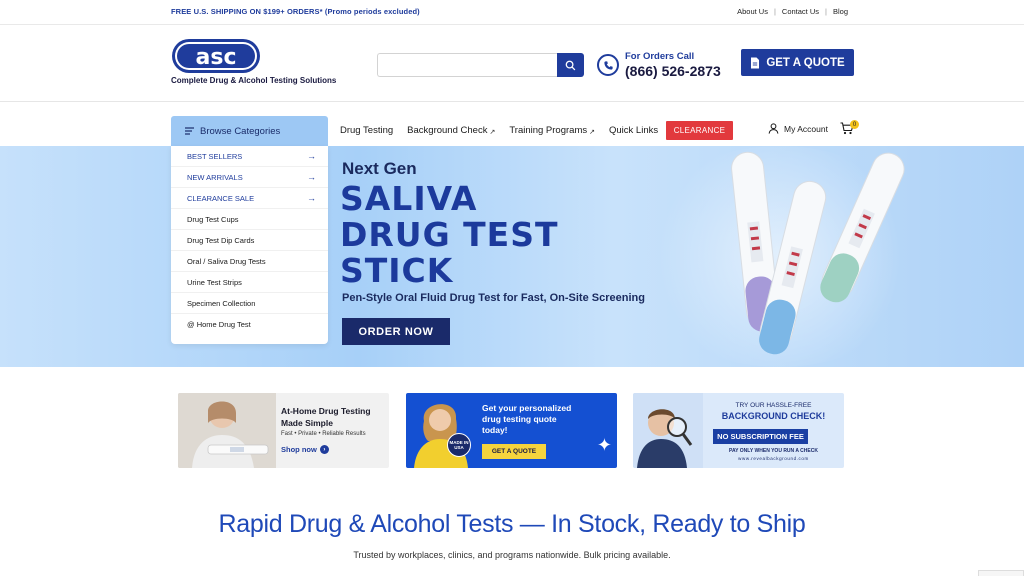 This screenshot has height=576, width=1024. I want to click on my-account-link: My Account, so click(798, 128).